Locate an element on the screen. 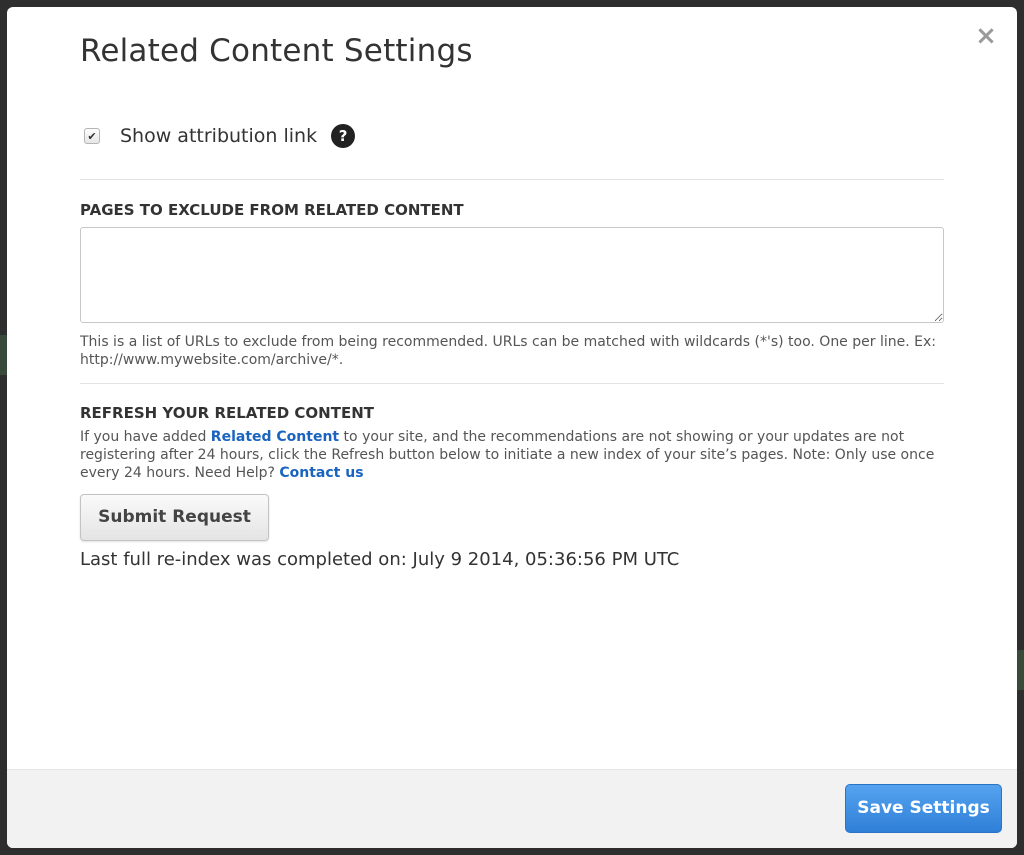 The height and width of the screenshot is (855, 1024). attribution-checkbox: ✔ is located at coordinates (92, 136).